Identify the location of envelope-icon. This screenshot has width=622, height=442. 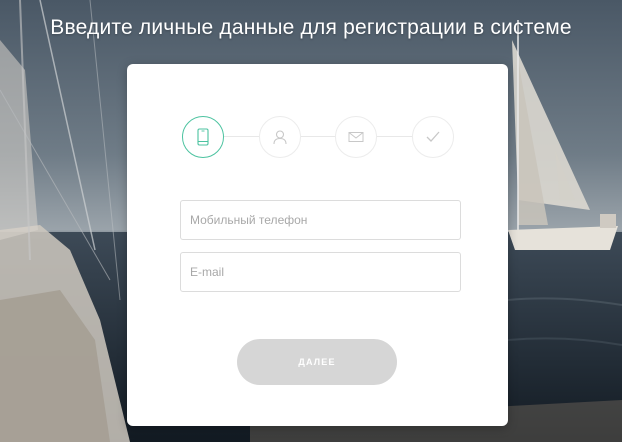
(356, 137).